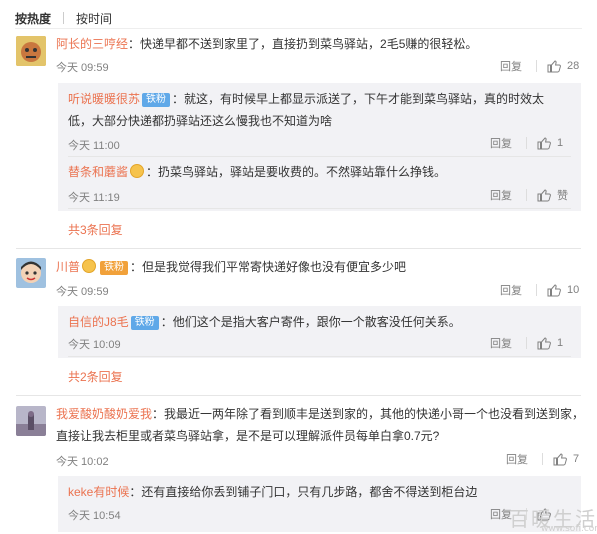  What do you see at coordinates (95, 376) in the screenshot?
I see `view-more-replies-link: 共2条回复` at bounding box center [95, 376].